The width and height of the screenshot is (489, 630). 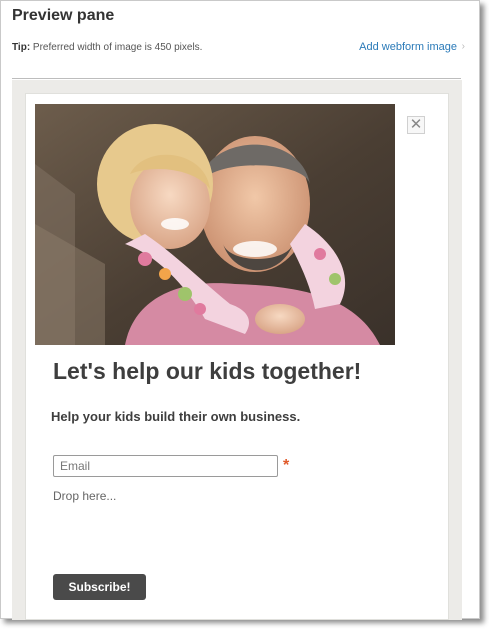 I want to click on form-headline: Let's help our kids together!, so click(x=207, y=371).